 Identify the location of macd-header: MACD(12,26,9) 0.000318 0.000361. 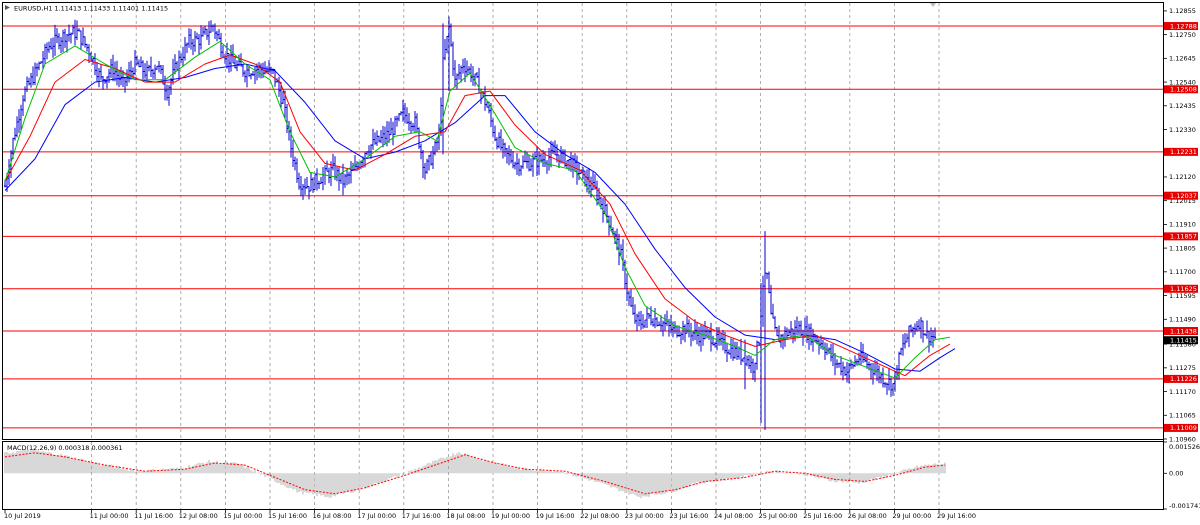
(65, 448).